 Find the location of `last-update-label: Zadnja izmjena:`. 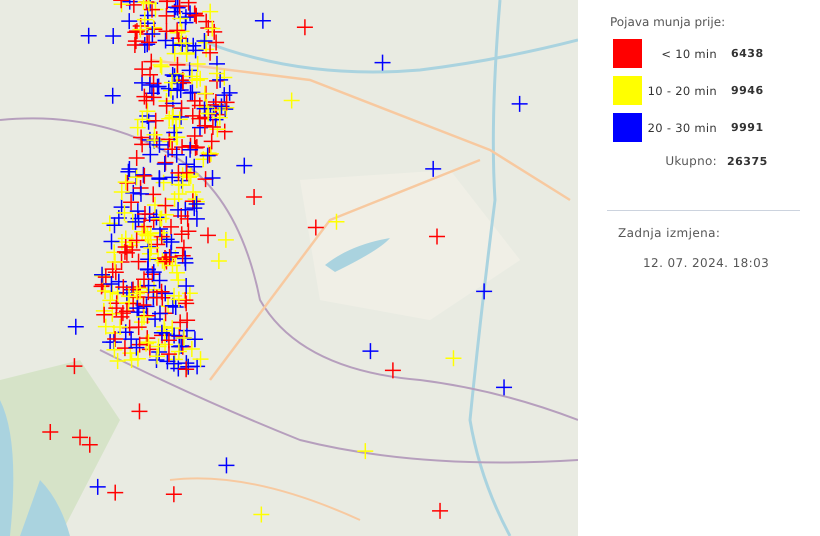

last-update-label: Zadnja izmjena: is located at coordinates (670, 233).